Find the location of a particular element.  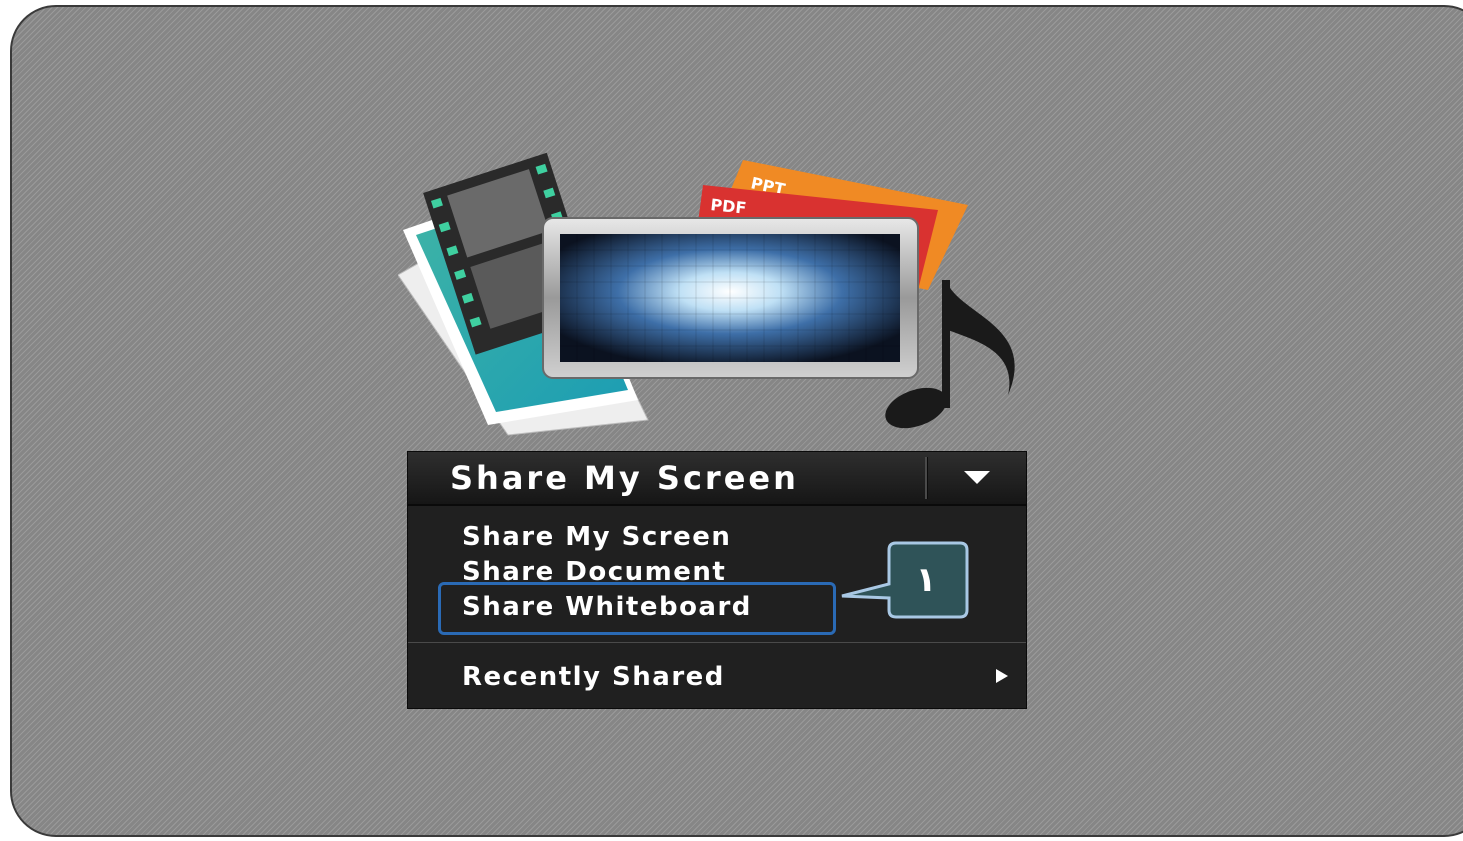

menu-separator is located at coordinates (717, 642).